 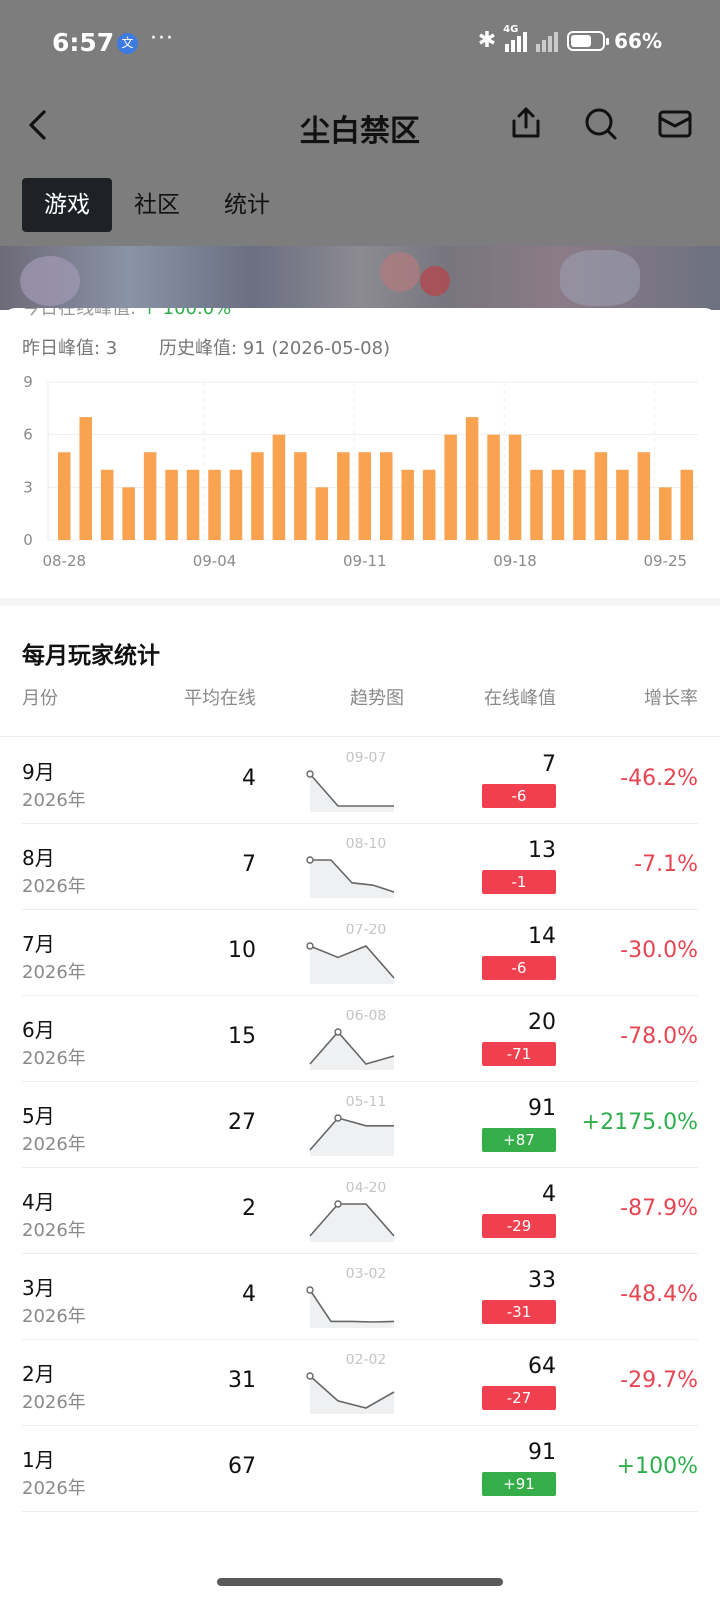 I want to click on battery-icon, so click(x=588, y=40).